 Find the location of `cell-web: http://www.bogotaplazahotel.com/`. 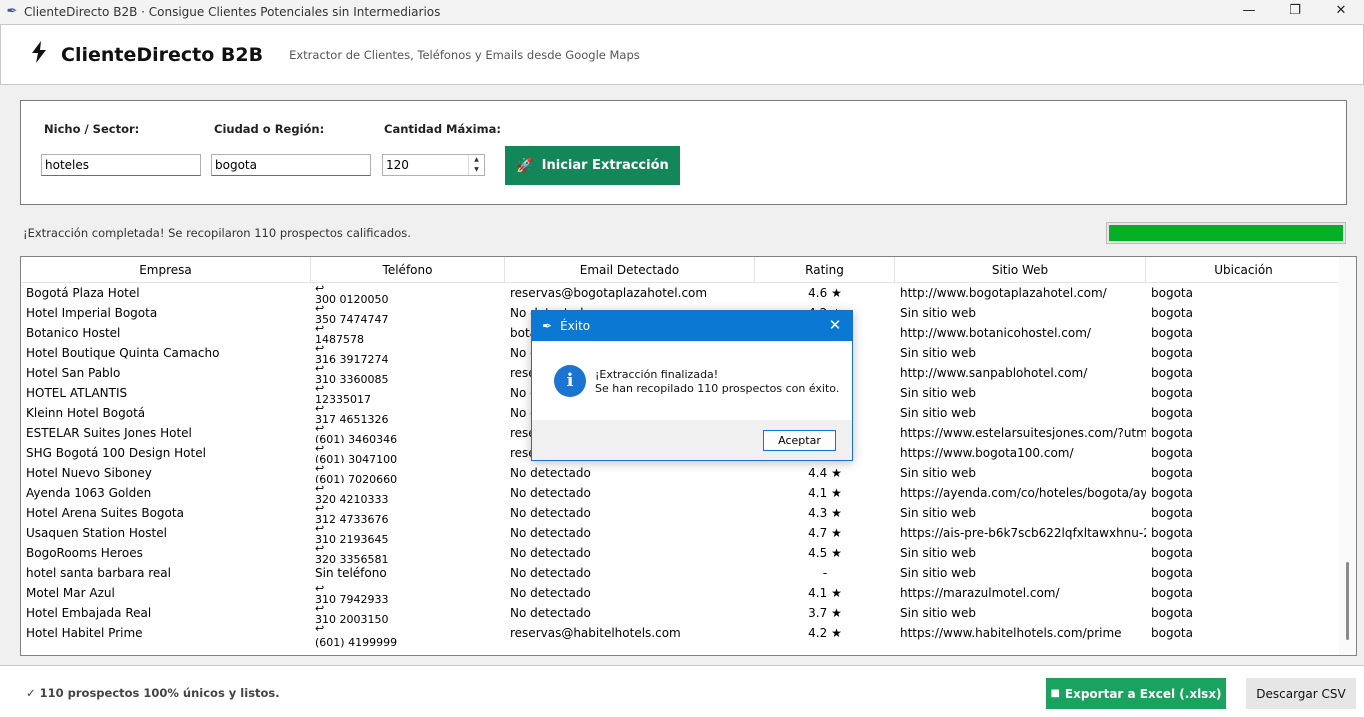

cell-web: http://www.bogotaplazahotel.com/ is located at coordinates (1003, 293).